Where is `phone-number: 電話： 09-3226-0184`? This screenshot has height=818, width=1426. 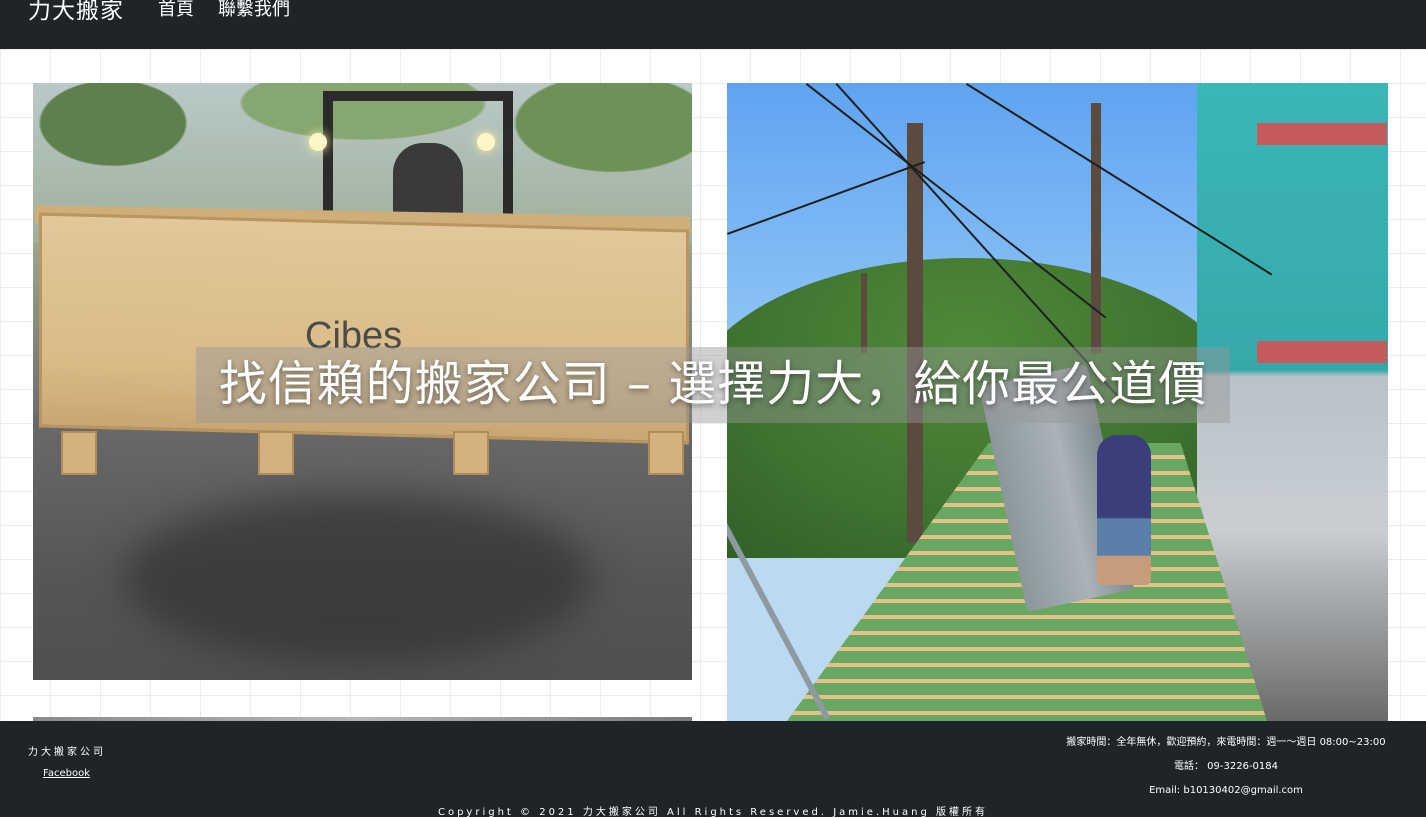 phone-number: 電話： 09-3226-0184 is located at coordinates (1226, 766).